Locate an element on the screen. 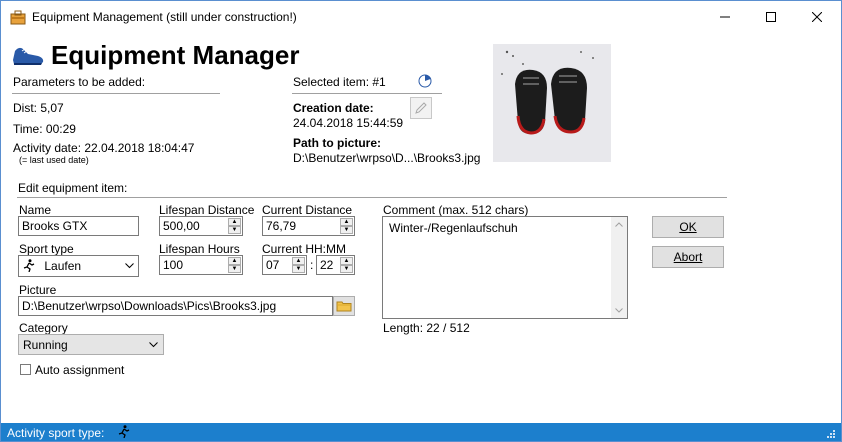  pencil-icon is located at coordinates (421, 108).